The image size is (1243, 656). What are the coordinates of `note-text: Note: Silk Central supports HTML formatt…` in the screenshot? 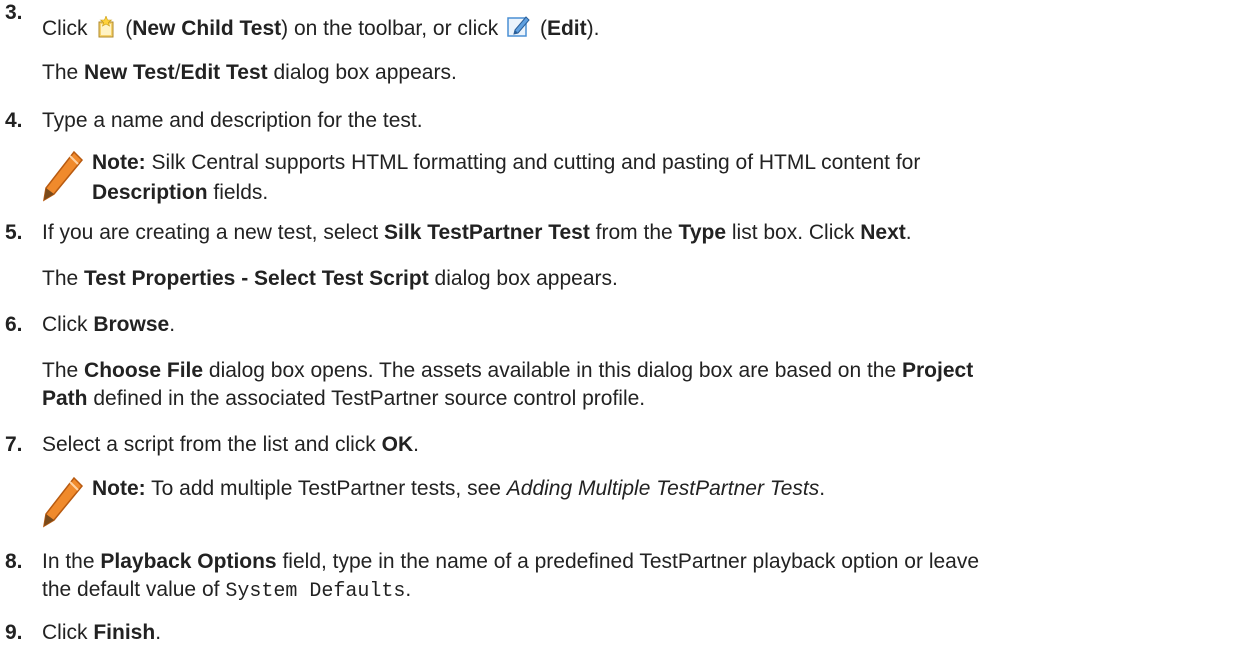 It's located at (506, 162).